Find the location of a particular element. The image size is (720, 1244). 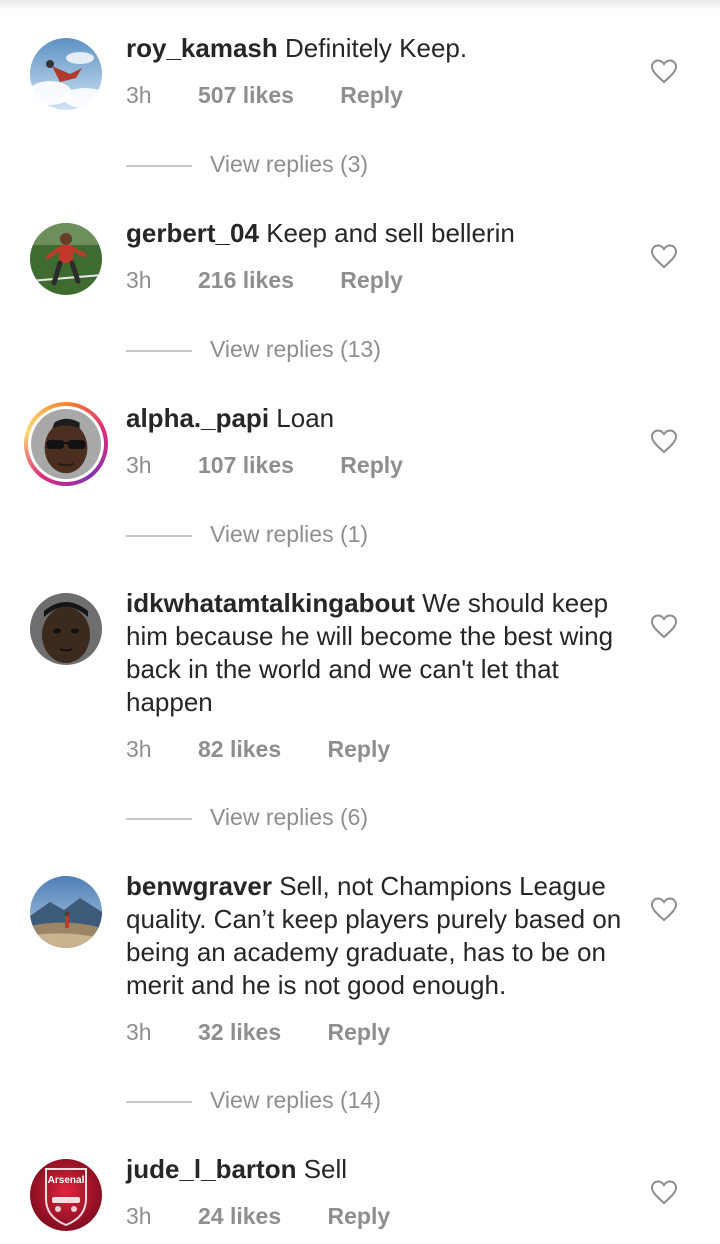

likes-count: 24 likes is located at coordinates (239, 1216).